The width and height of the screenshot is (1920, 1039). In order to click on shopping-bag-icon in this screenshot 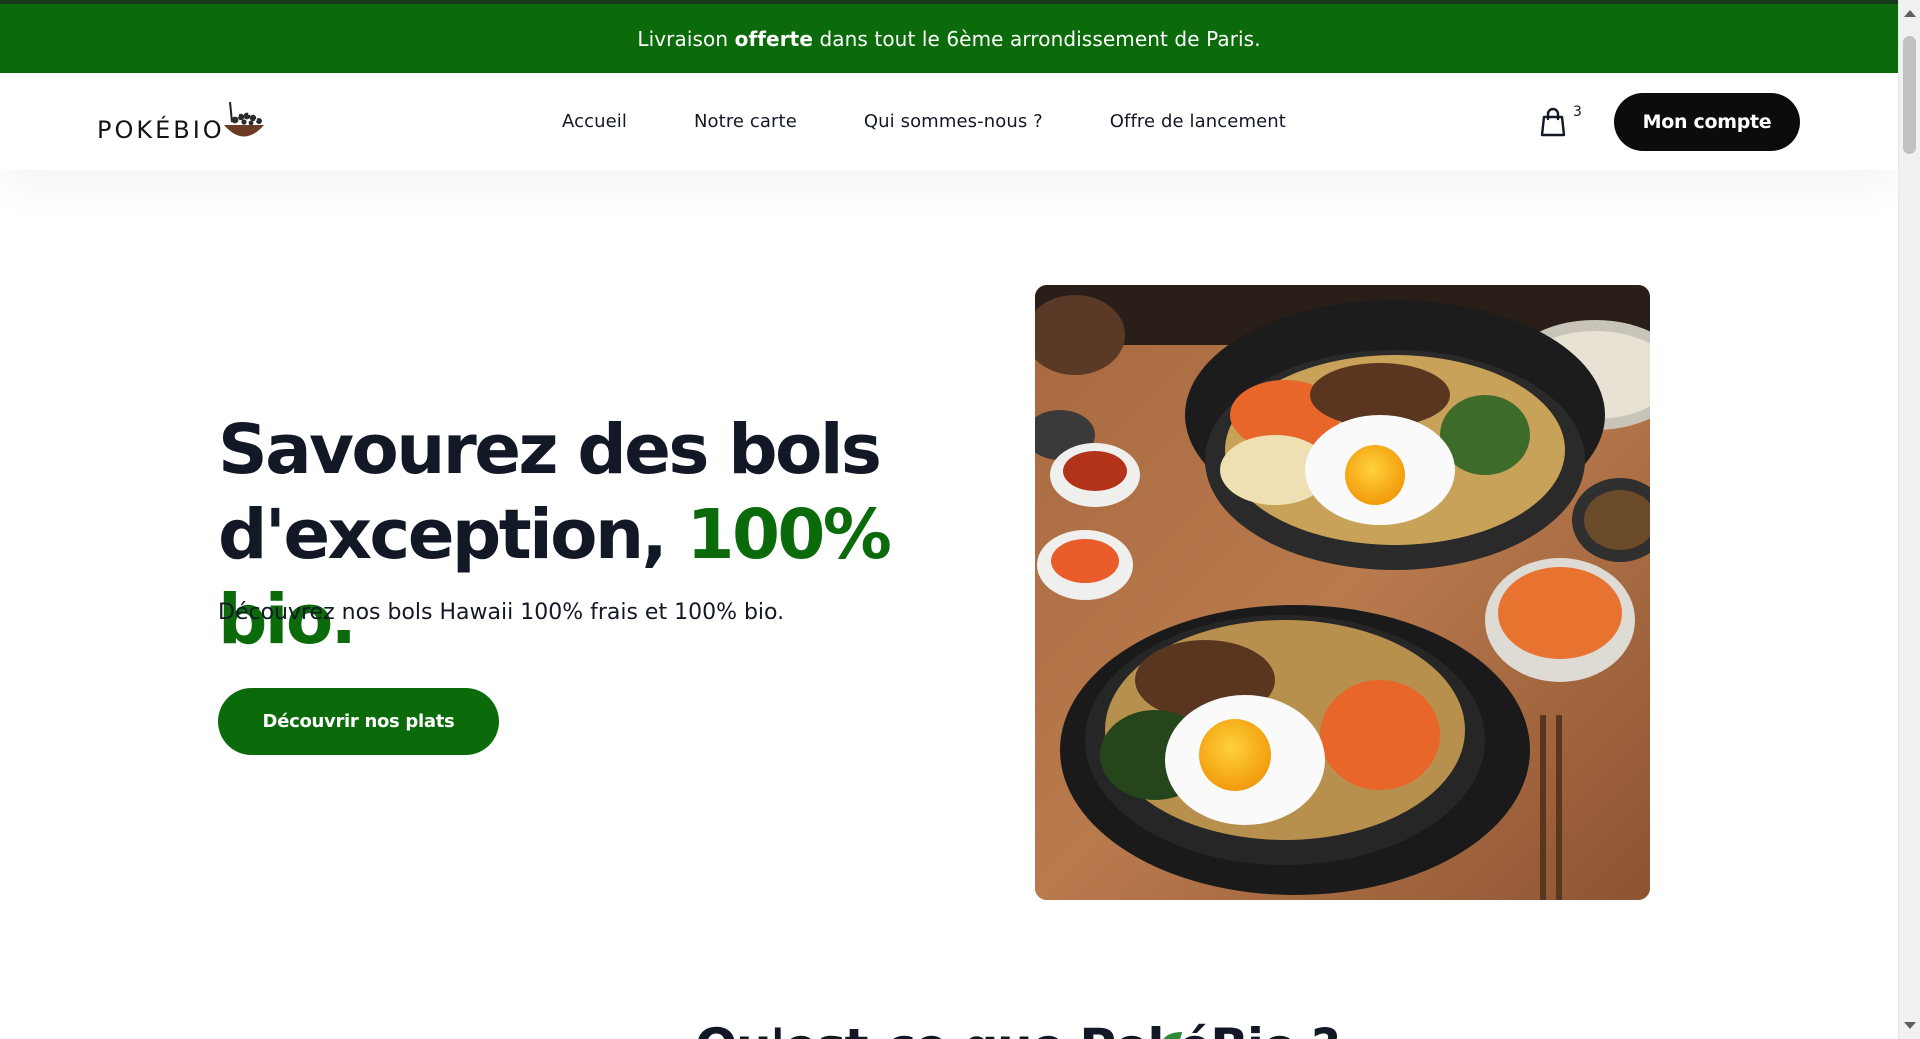, I will do `click(1553, 122)`.